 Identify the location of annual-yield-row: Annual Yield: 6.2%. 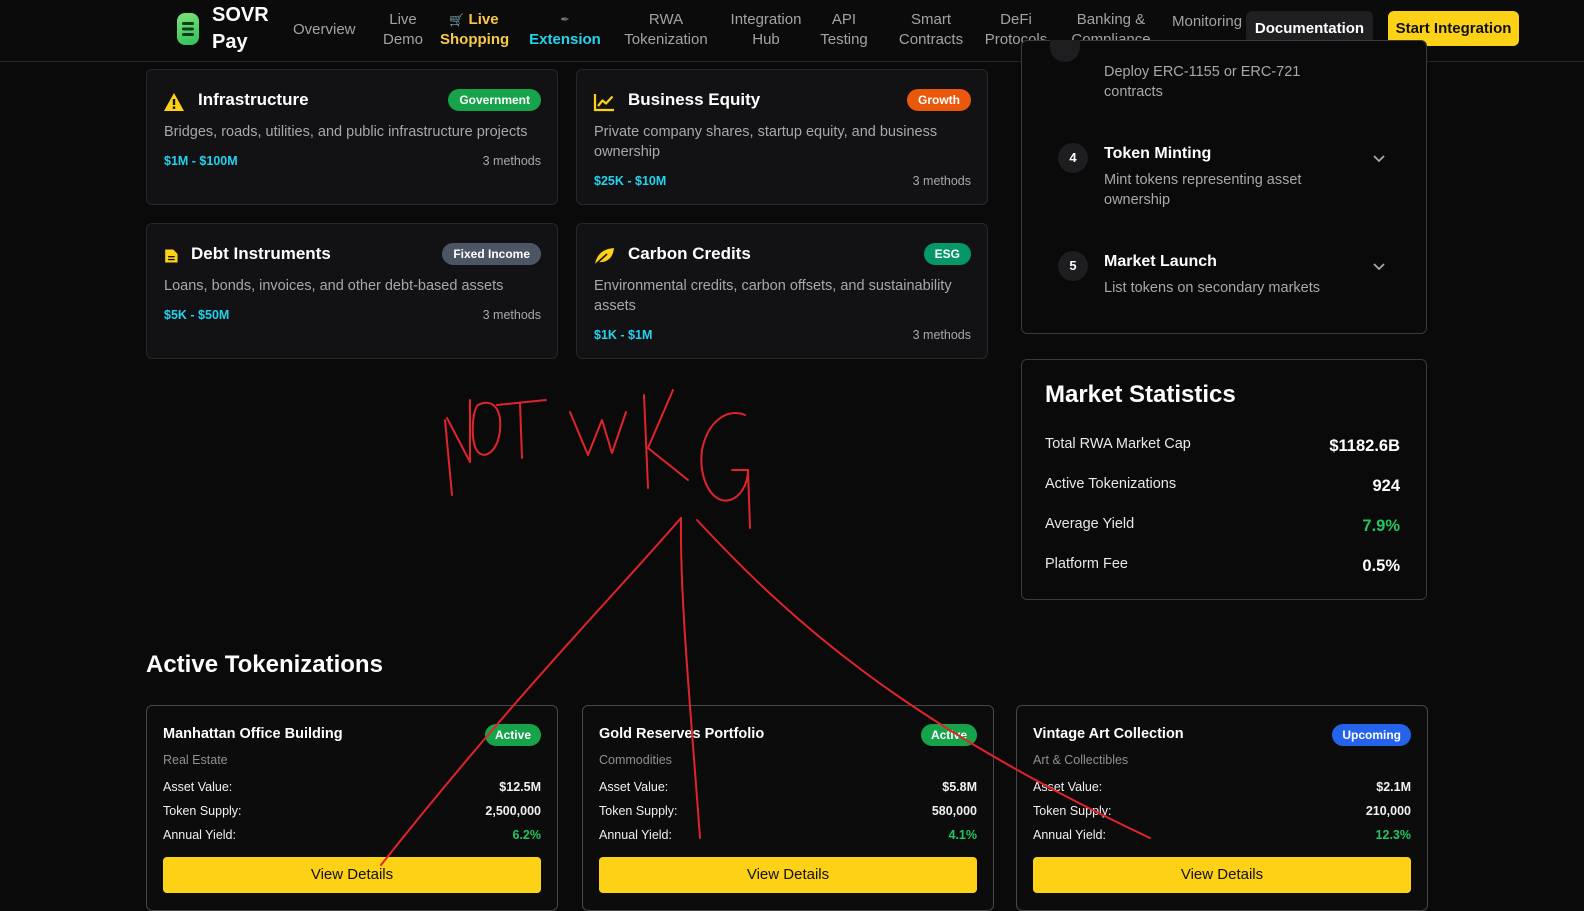
(352, 837).